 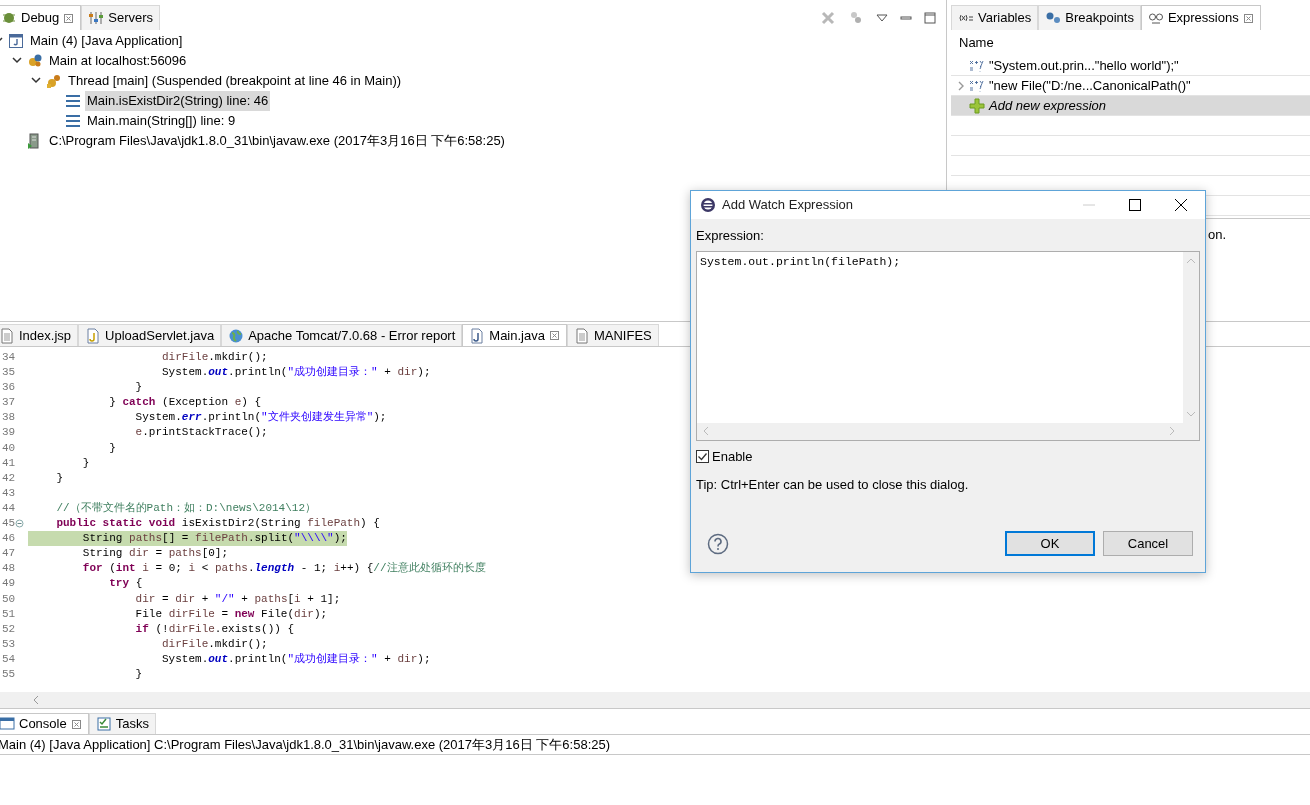 I want to click on tab: Breakpoints, so click(x=1089, y=17).